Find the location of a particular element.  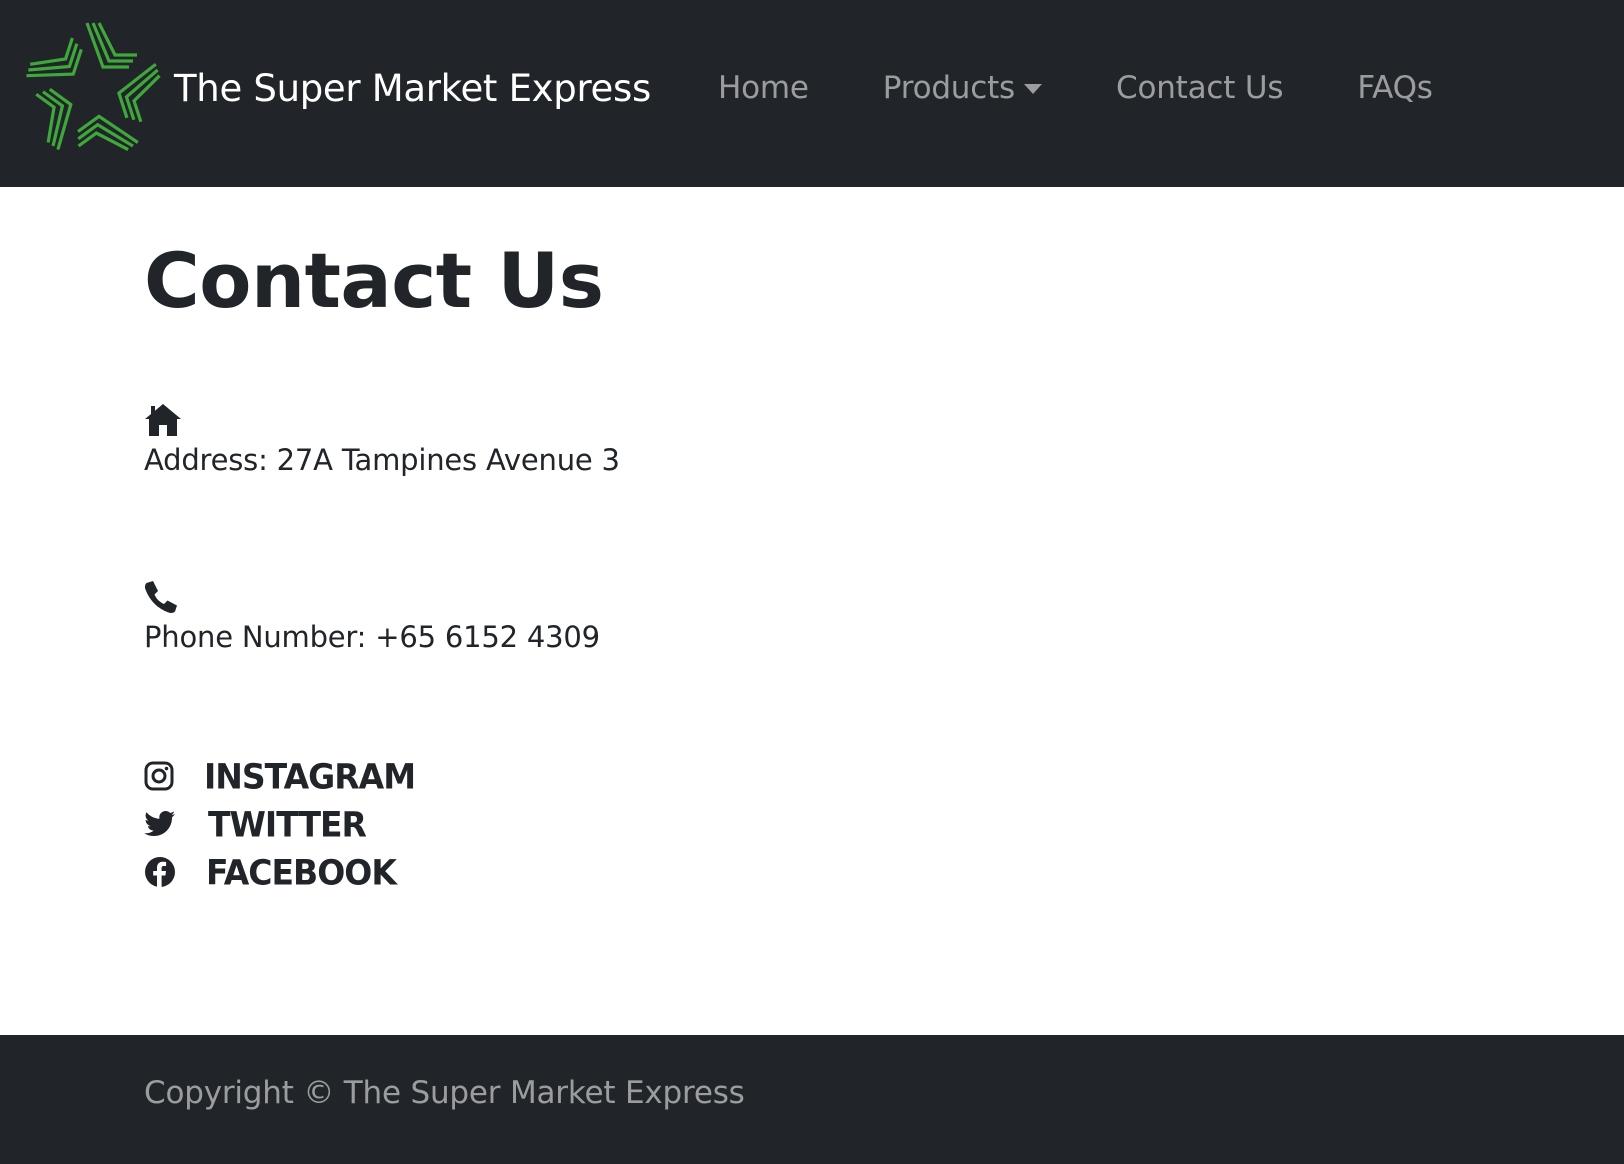

nav-link-faqs: FAQs is located at coordinates (1395, 88).